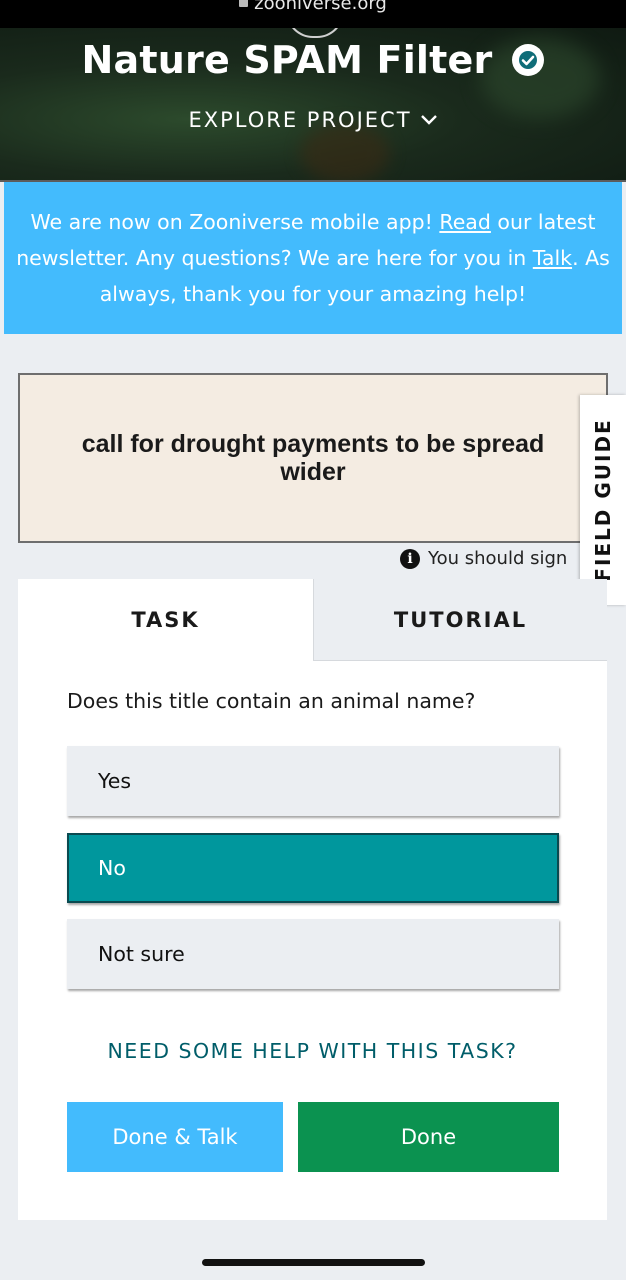  I want to click on home-indicator, so click(313, 1262).